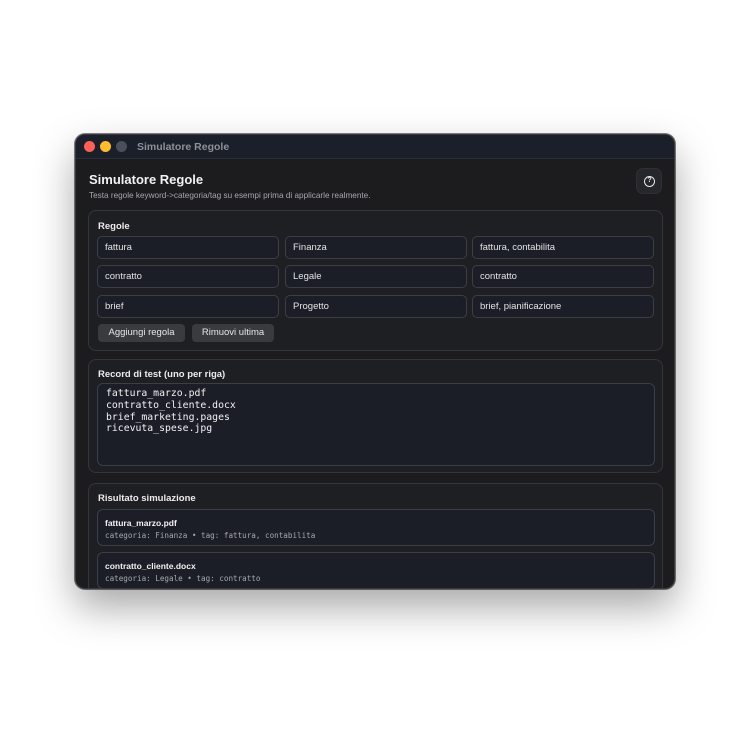 The width and height of the screenshot is (750, 750). Describe the element at coordinates (162, 374) in the screenshot. I see `test-records-title: Record di test (uno per riga)` at that location.